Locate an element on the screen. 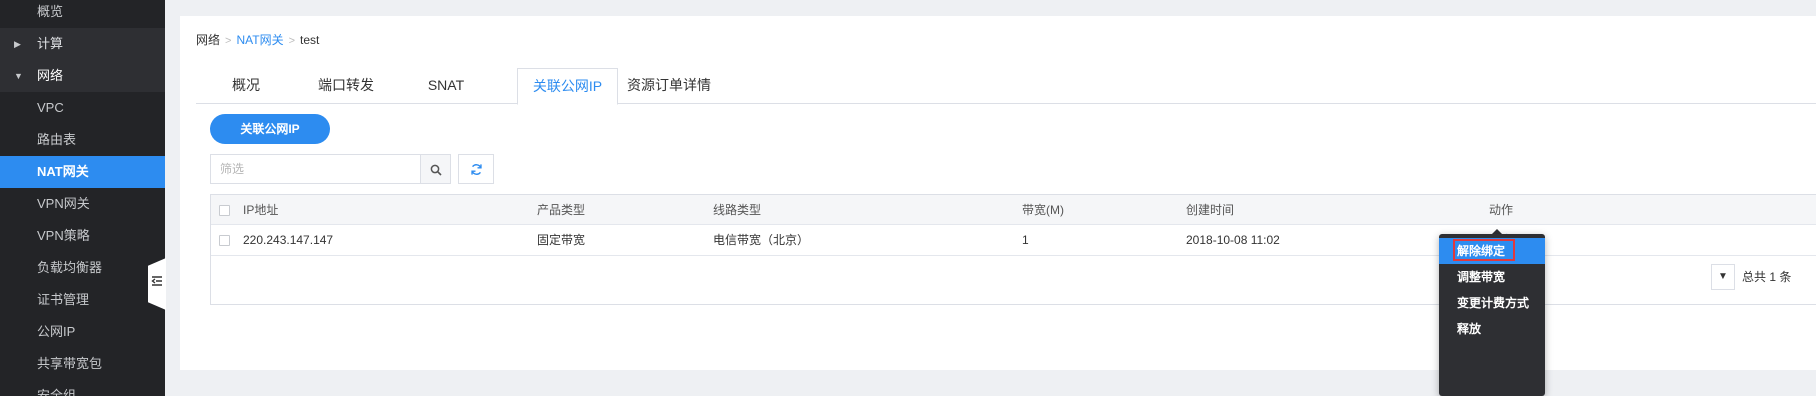  sidebar-item-label: 网络 is located at coordinates (50, 75).